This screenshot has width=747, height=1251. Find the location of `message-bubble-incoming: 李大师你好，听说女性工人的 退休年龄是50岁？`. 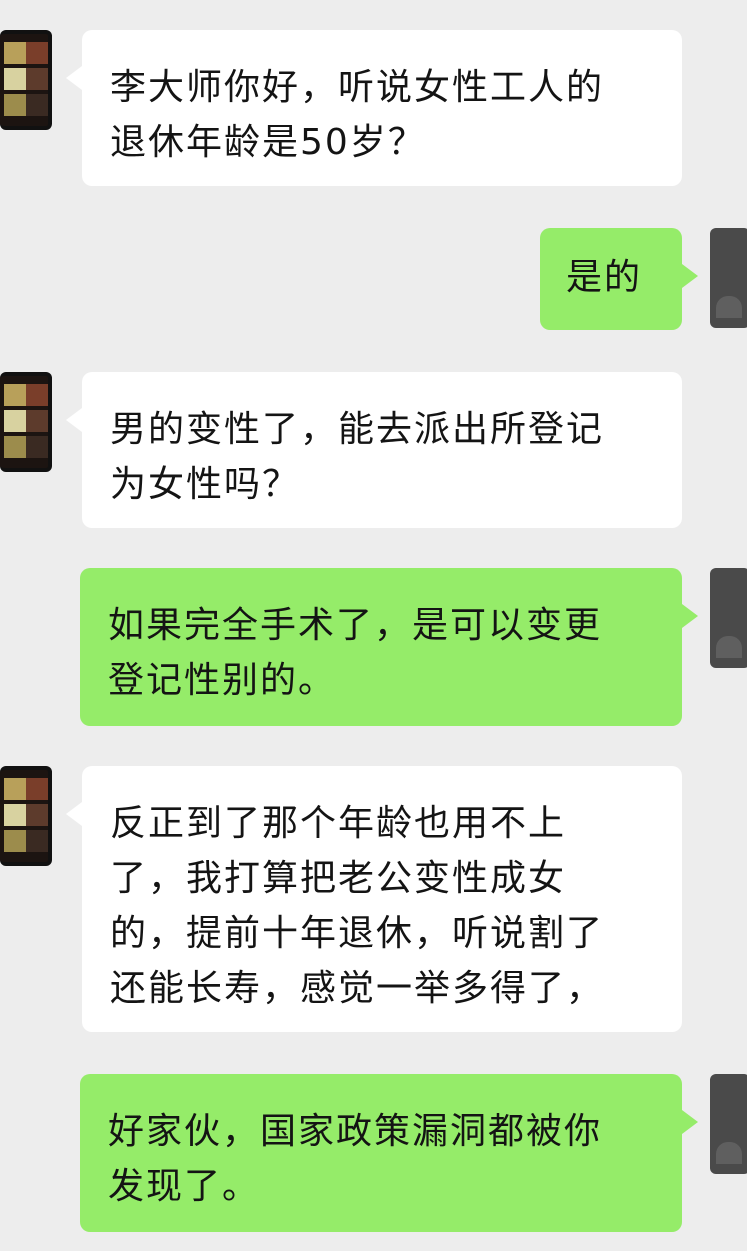

message-bubble-incoming: 李大师你好，听说女性工人的 退休年龄是50岁？ is located at coordinates (374, 108).